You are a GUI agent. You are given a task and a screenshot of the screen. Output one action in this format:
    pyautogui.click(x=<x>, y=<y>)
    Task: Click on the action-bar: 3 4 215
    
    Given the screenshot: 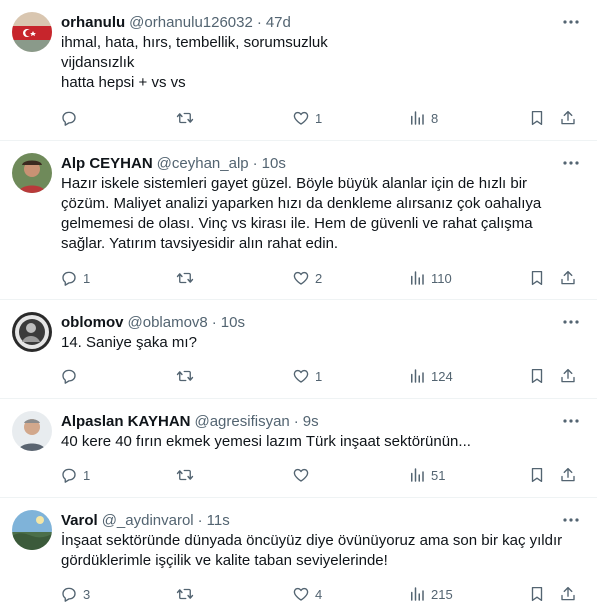 What is the action you would take?
    pyautogui.click(x=315, y=594)
    